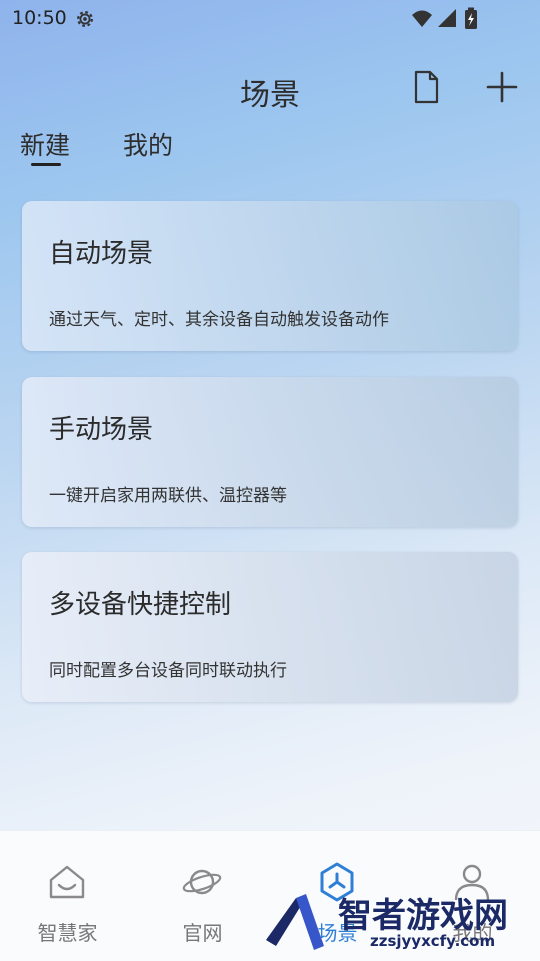  I want to click on nav-item-smart-home: 智慧家, so click(67, 896).